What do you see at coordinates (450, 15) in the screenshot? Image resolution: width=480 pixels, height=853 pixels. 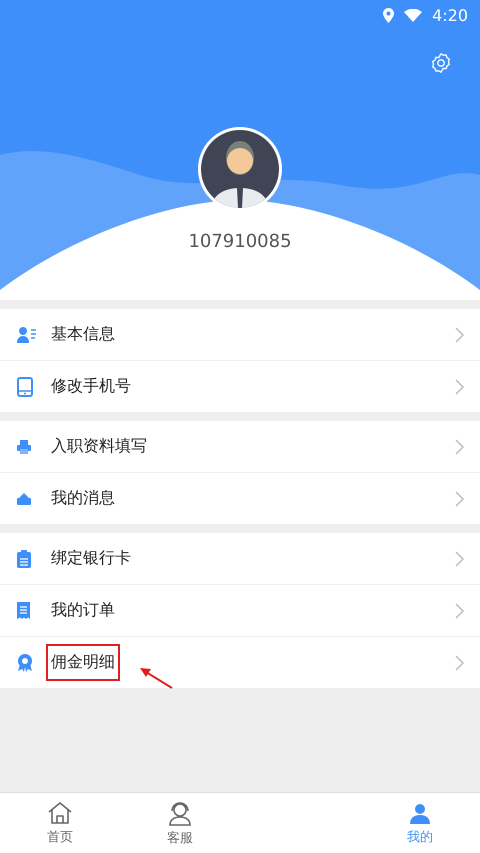 I see `status-time: 4:20` at bounding box center [450, 15].